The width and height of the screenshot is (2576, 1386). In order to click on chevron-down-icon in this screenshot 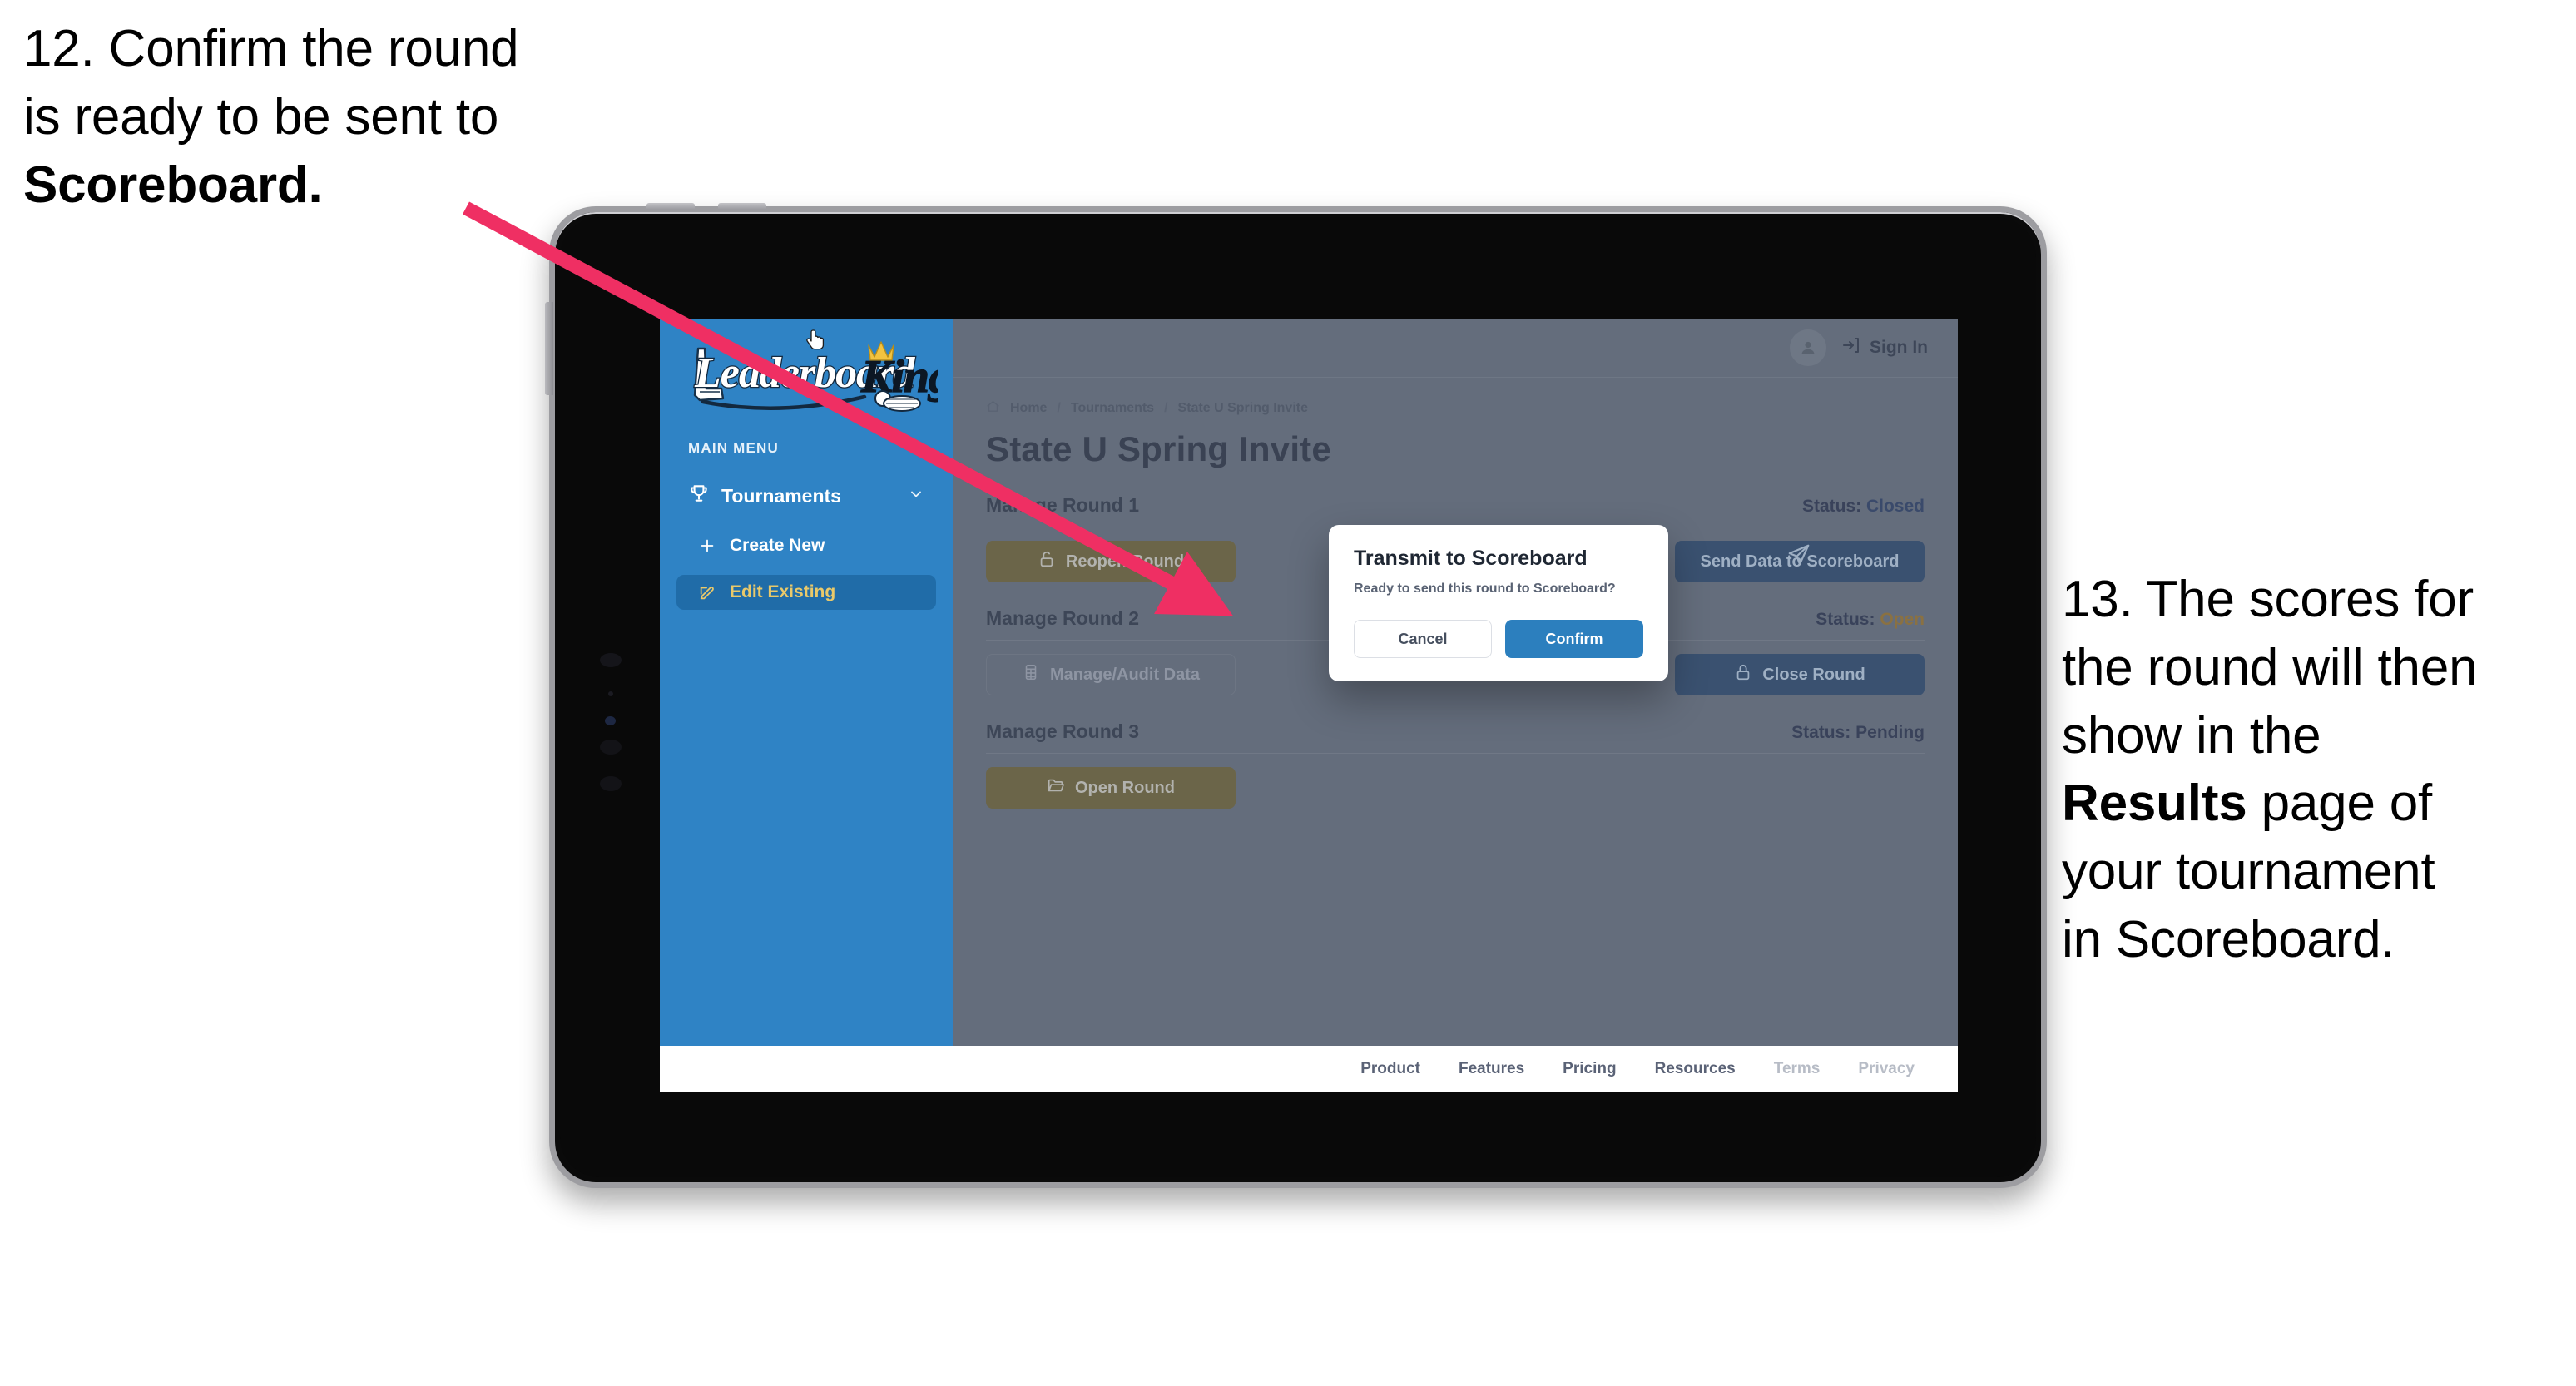, I will do `click(916, 496)`.